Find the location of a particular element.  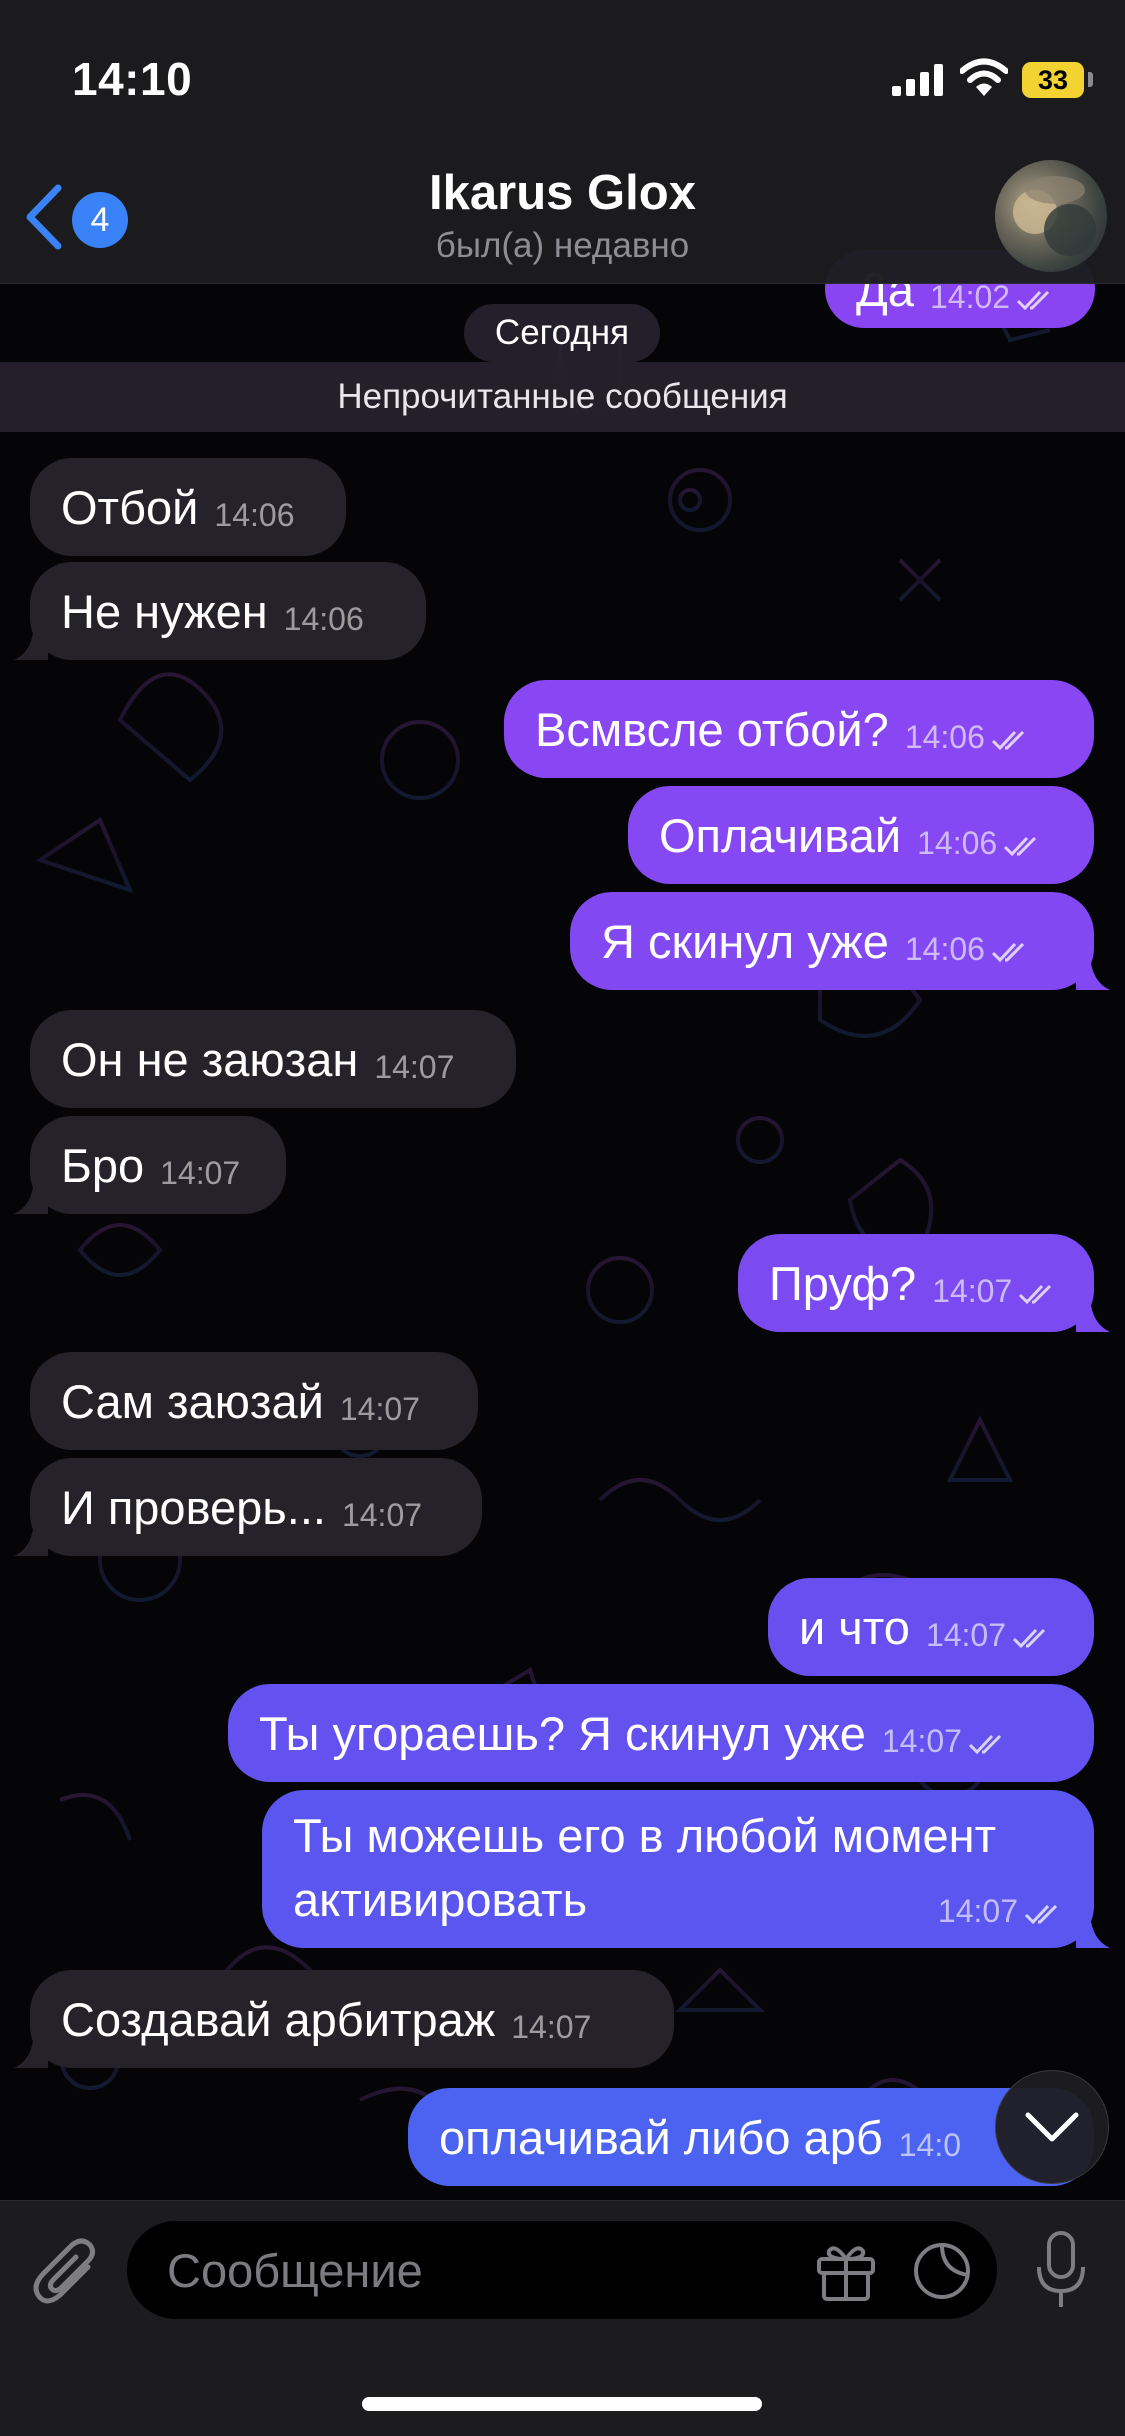

message-text: Отбой is located at coordinates (130, 507).